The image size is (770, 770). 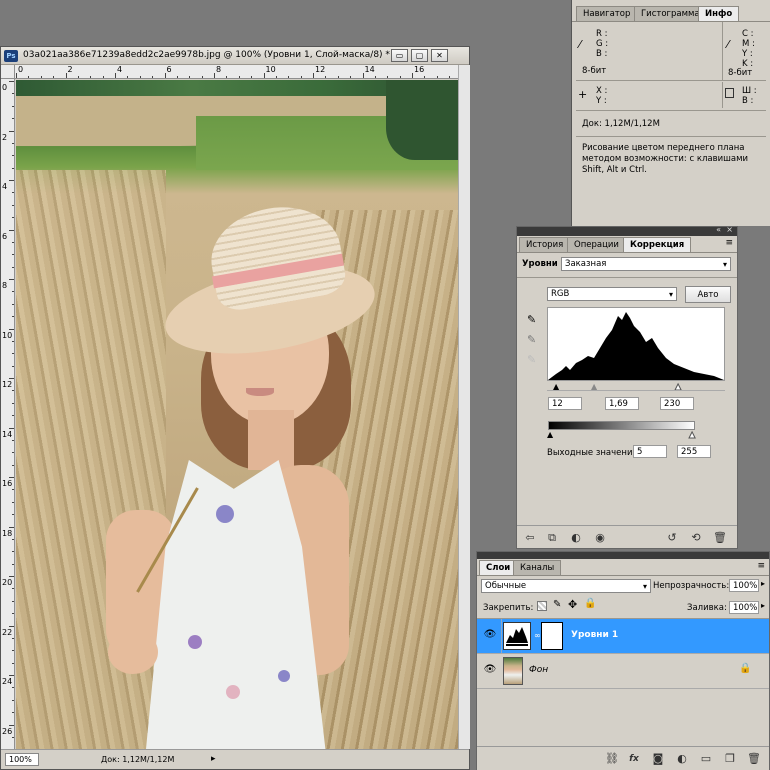 What do you see at coordinates (600, 538) in the screenshot?
I see `visibility-icon: ◉` at bounding box center [600, 538].